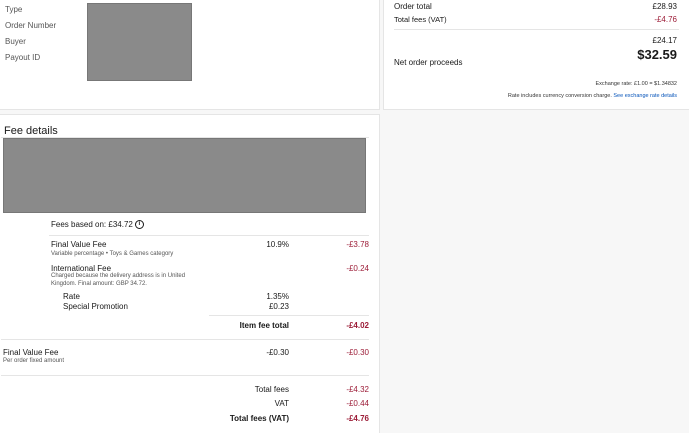  What do you see at coordinates (357, 244) in the screenshot?
I see `final-value-fee-amount: -£3.78` at bounding box center [357, 244].